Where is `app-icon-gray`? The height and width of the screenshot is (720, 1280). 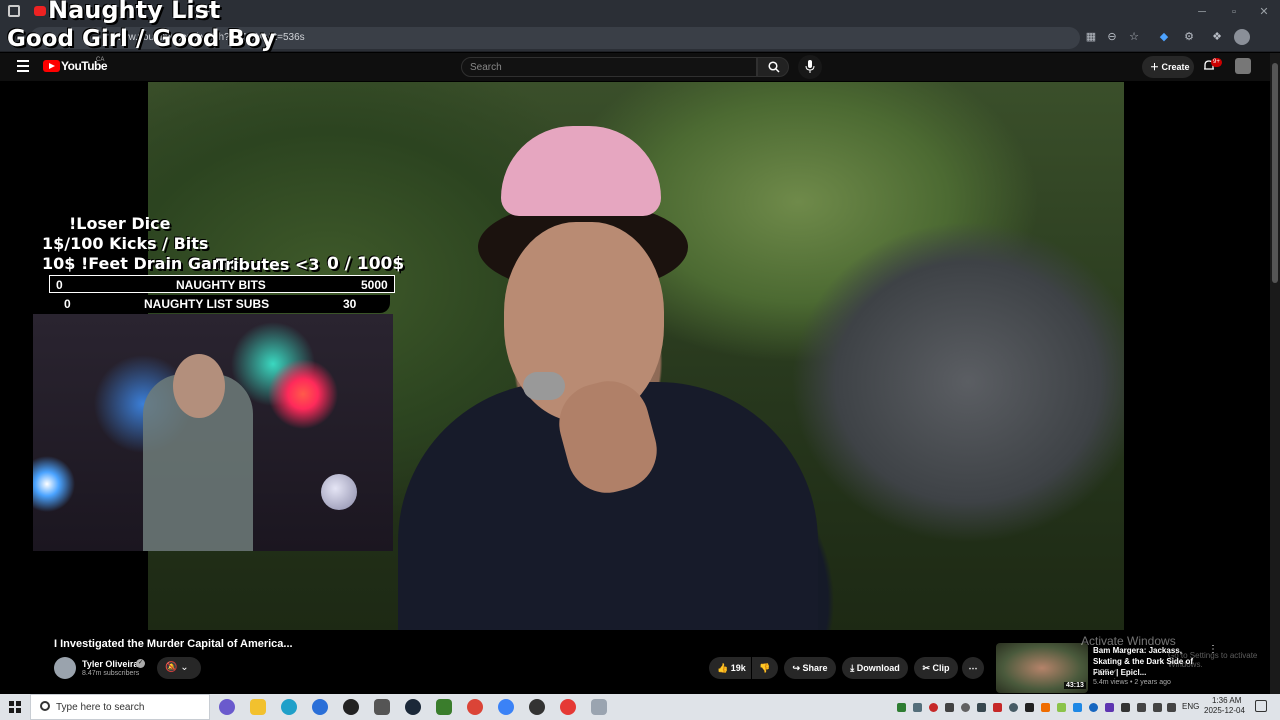
app-icon-gray is located at coordinates (599, 707).